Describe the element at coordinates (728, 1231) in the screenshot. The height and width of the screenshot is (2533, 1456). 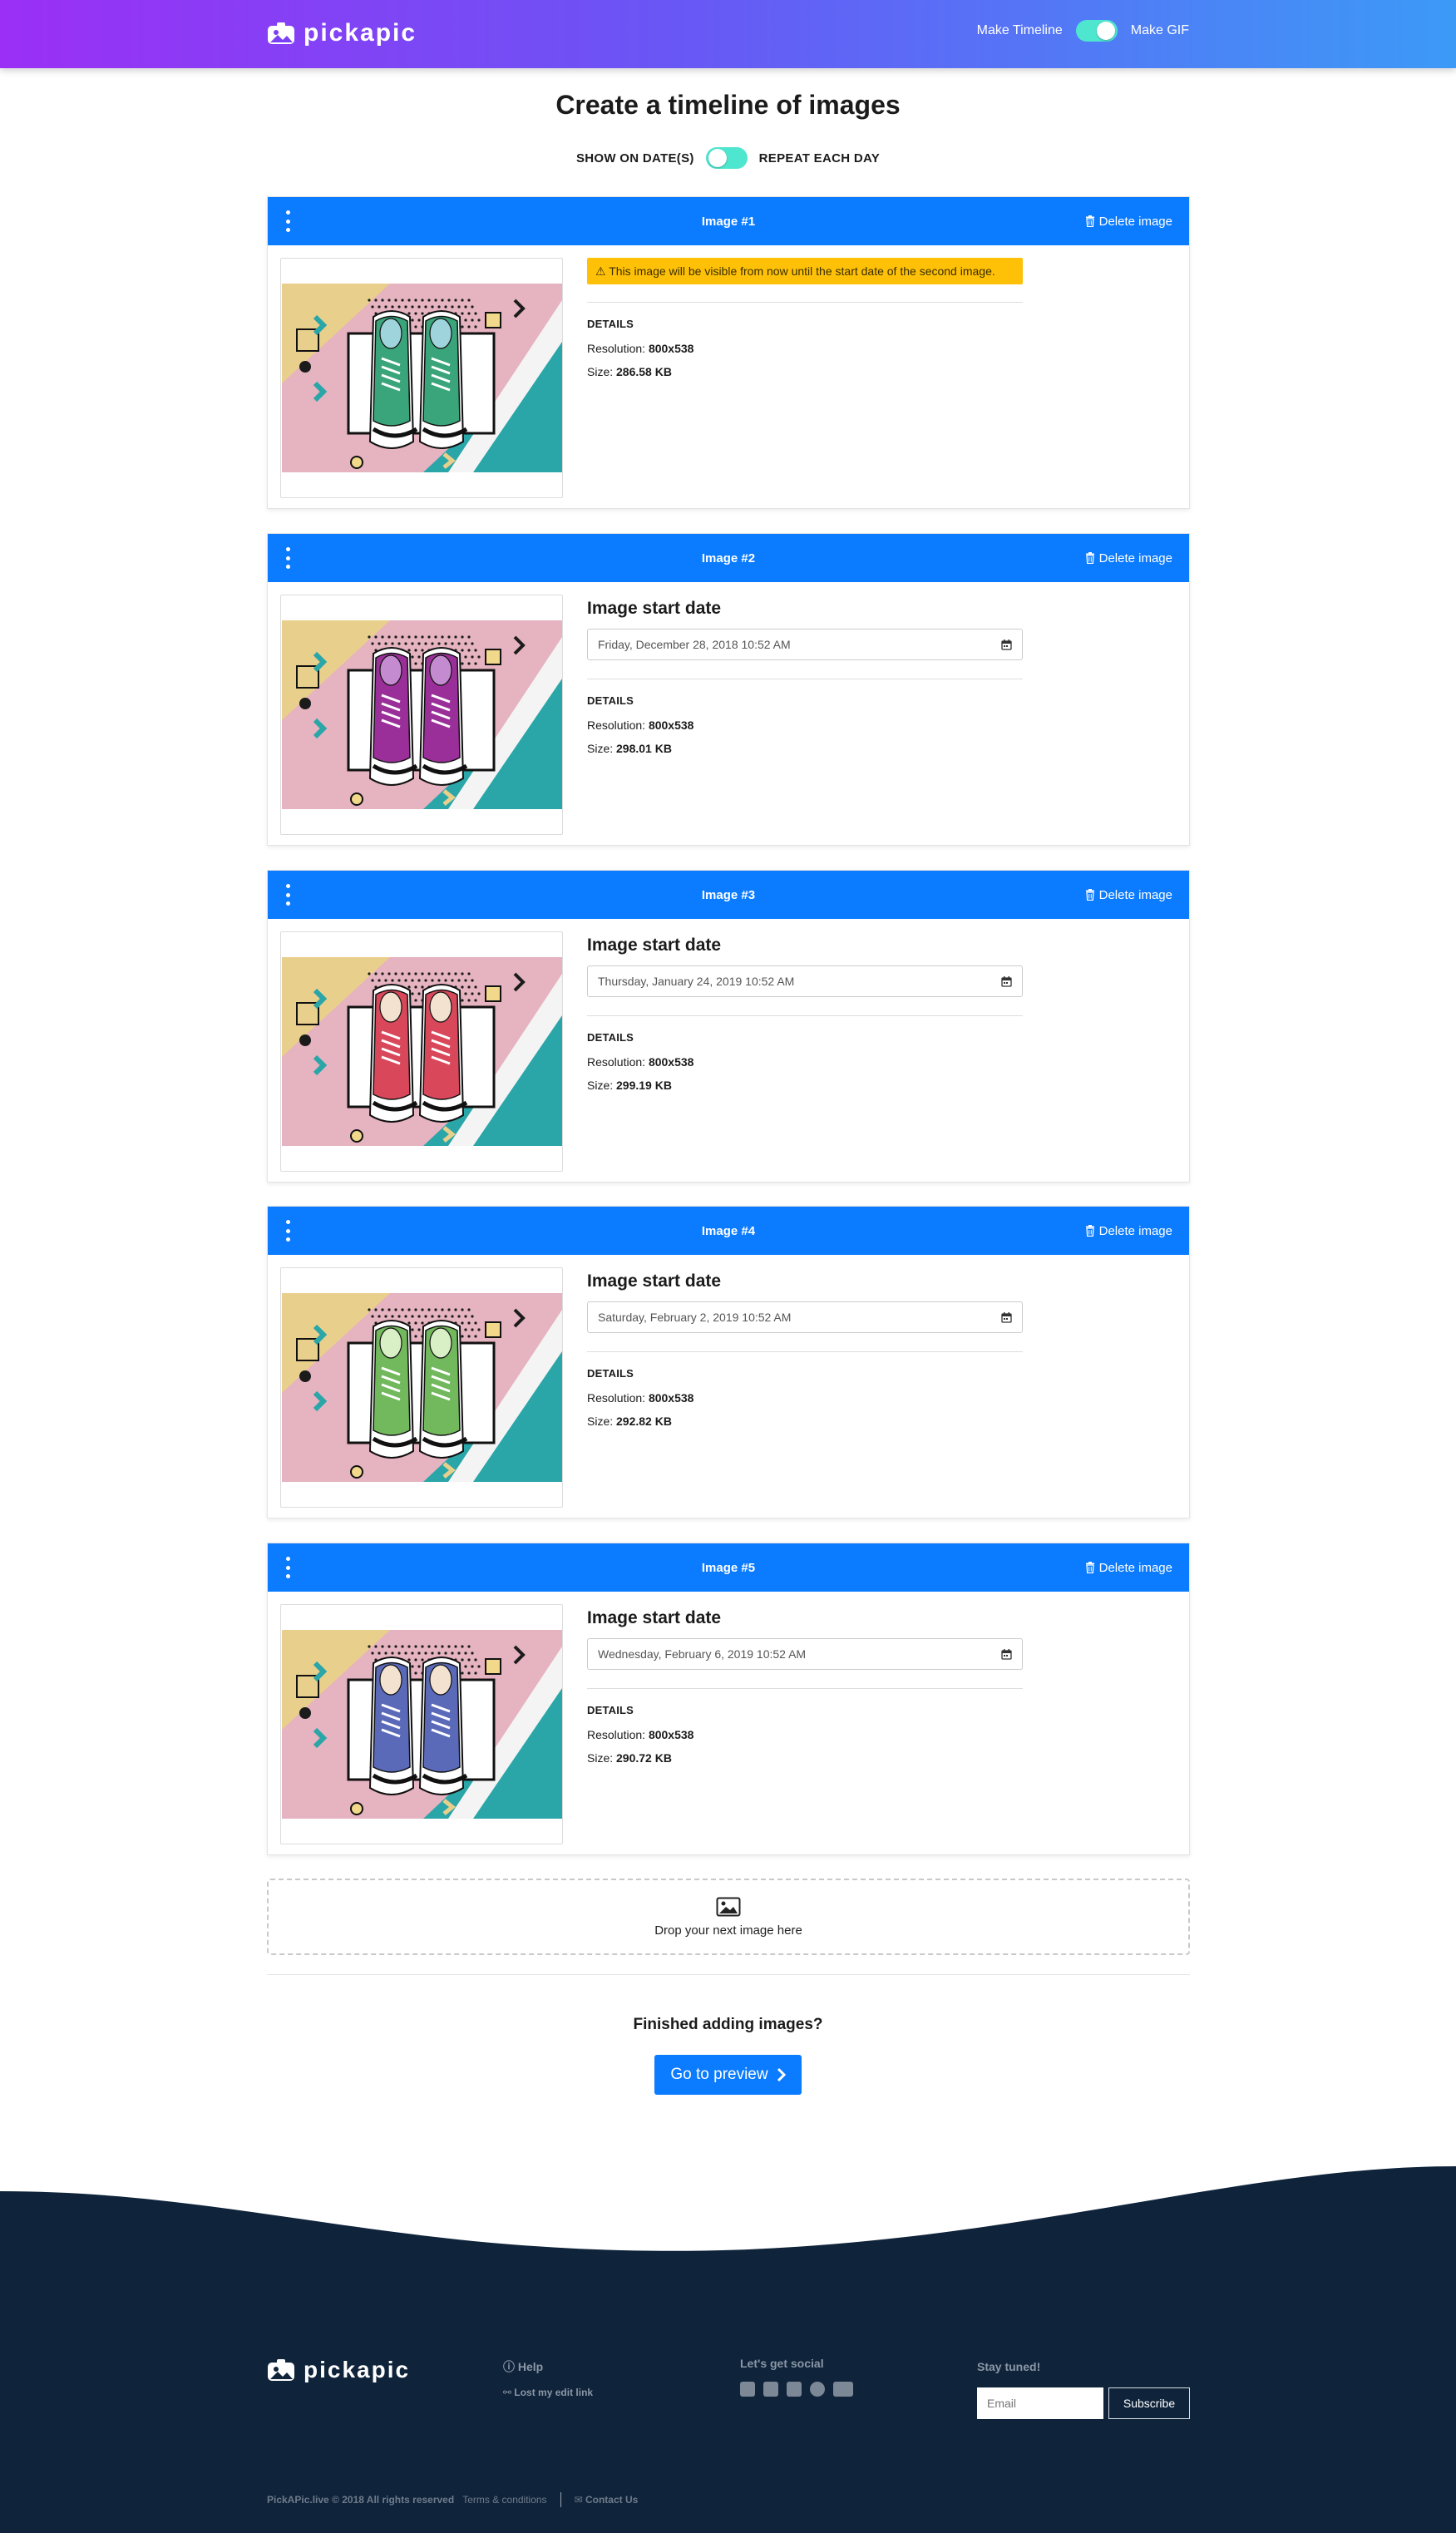
I see `image-title: Image #4` at that location.